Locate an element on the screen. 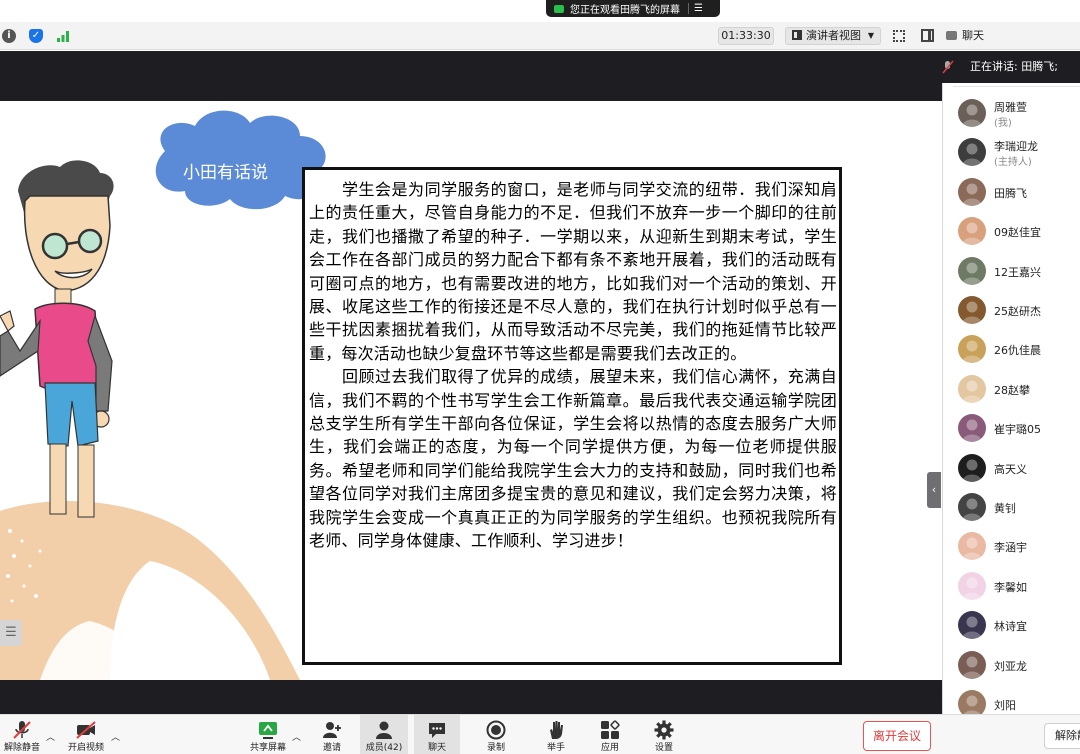 Image resolution: width=1080 pixels, height=754 pixels. slide-menu-icon: ☰ is located at coordinates (11, 633).